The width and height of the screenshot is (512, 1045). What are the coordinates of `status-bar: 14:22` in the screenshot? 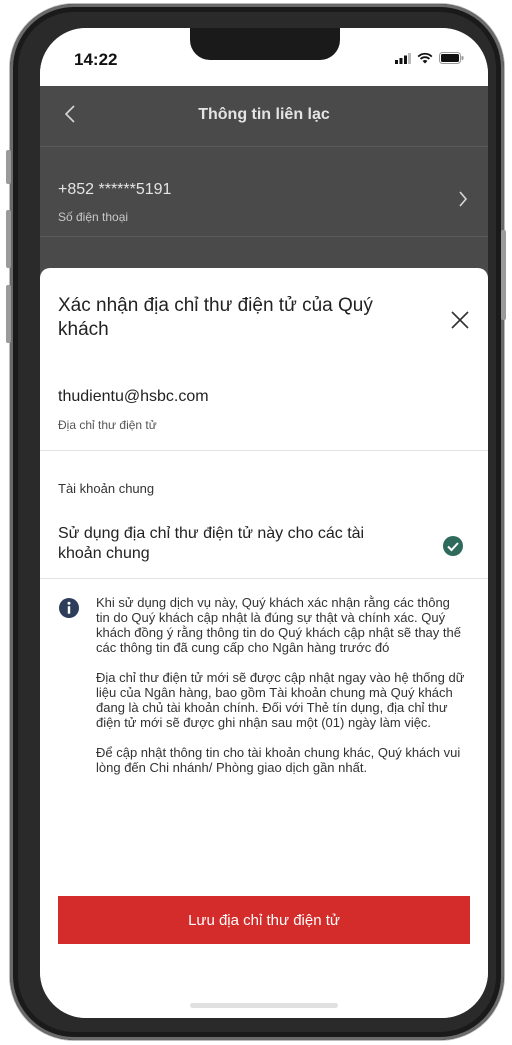 It's located at (264, 57).